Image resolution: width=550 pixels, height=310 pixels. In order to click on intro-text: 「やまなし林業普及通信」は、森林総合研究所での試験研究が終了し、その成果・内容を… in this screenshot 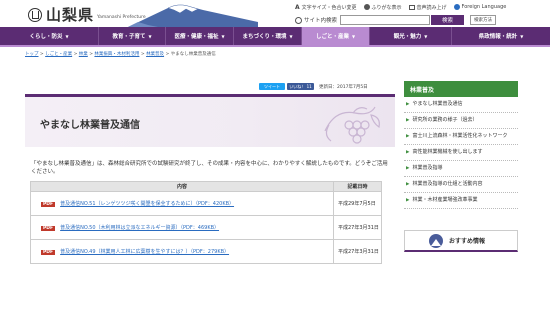, I will do `click(209, 168)`.